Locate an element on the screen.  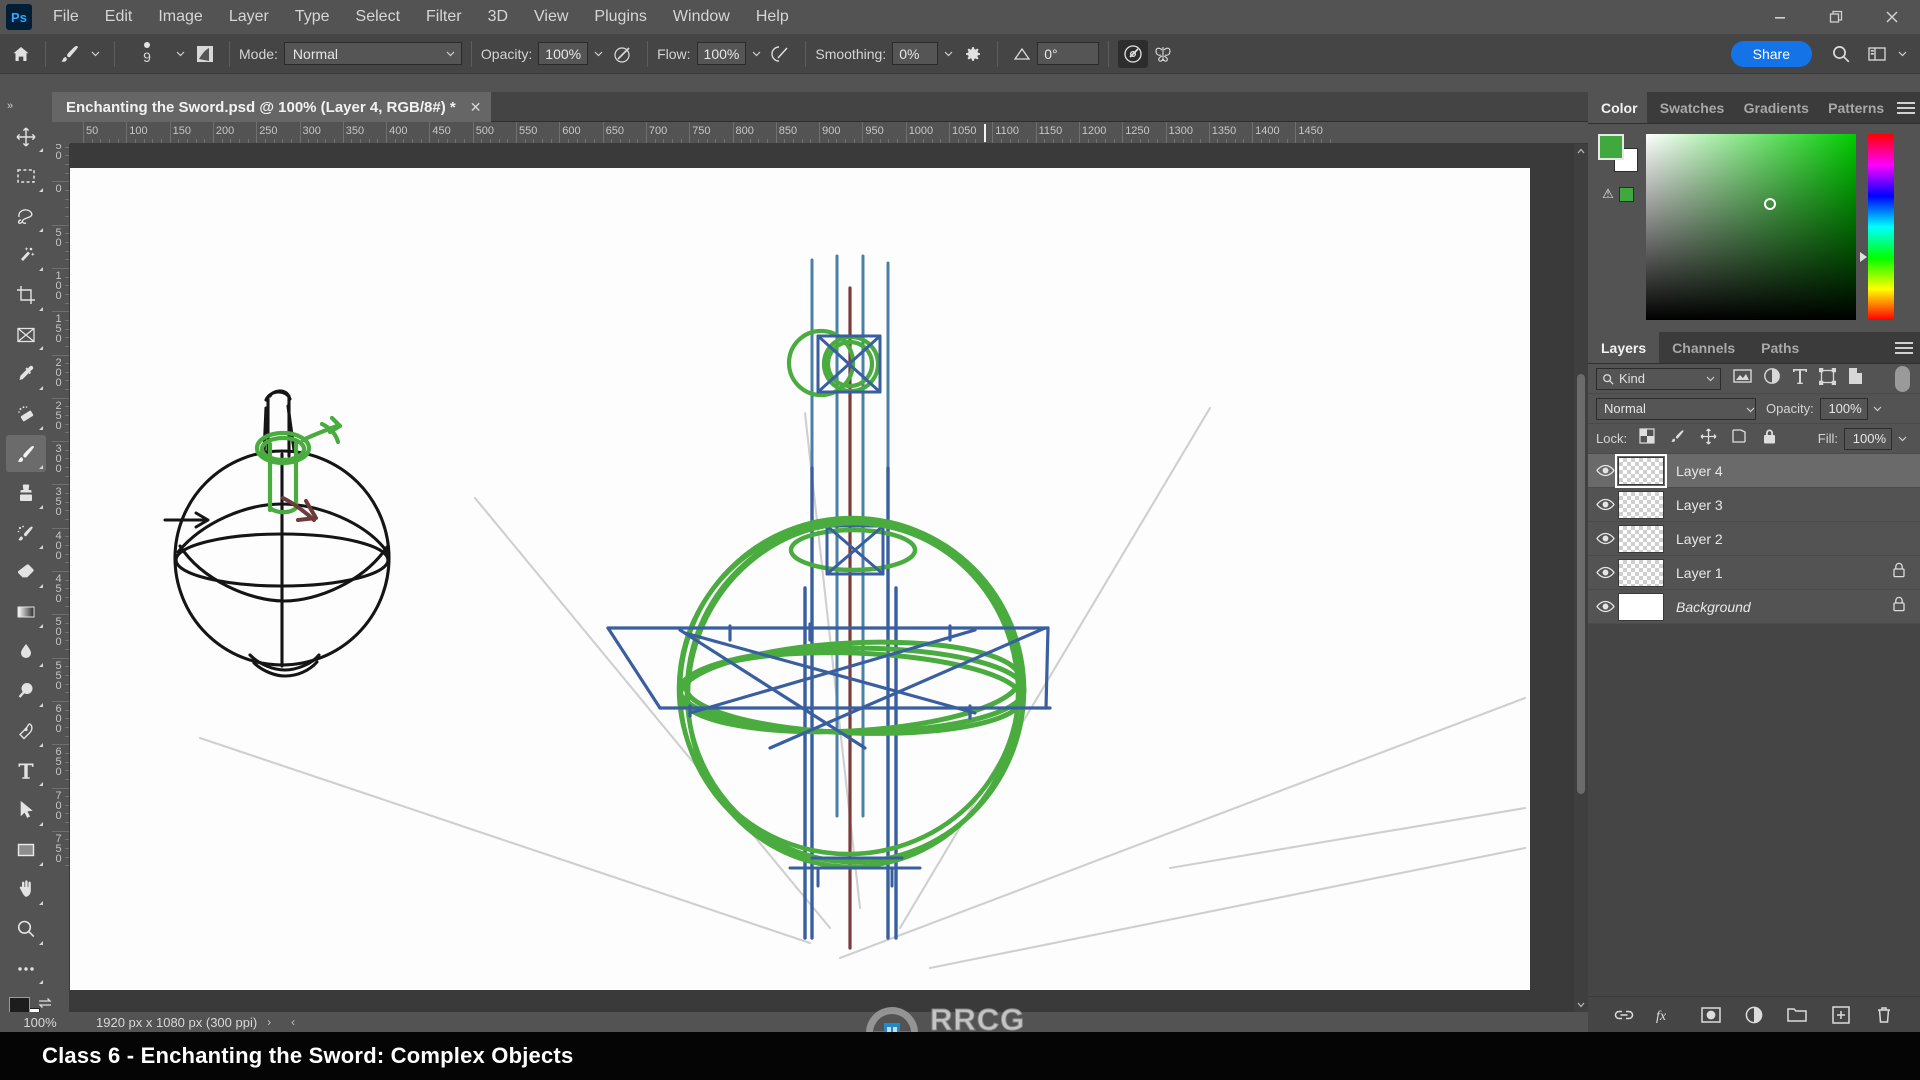
brush-preset-caret-icon is located at coordinates (95, 53).